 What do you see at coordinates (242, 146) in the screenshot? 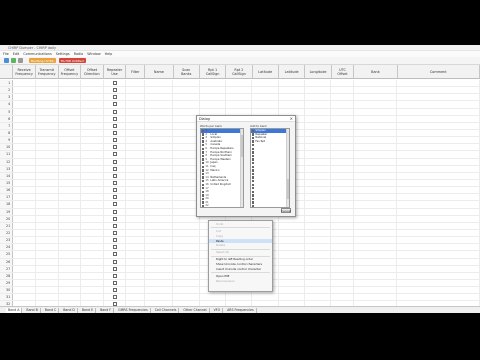
I see `scroll-thumb` at bounding box center [242, 146].